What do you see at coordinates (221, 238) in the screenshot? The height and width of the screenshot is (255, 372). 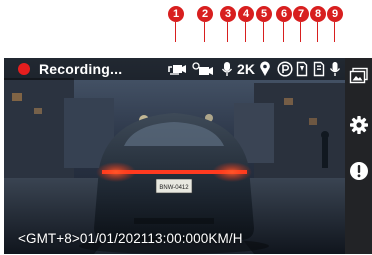 I see `speed-readout: 0KM/H` at bounding box center [221, 238].